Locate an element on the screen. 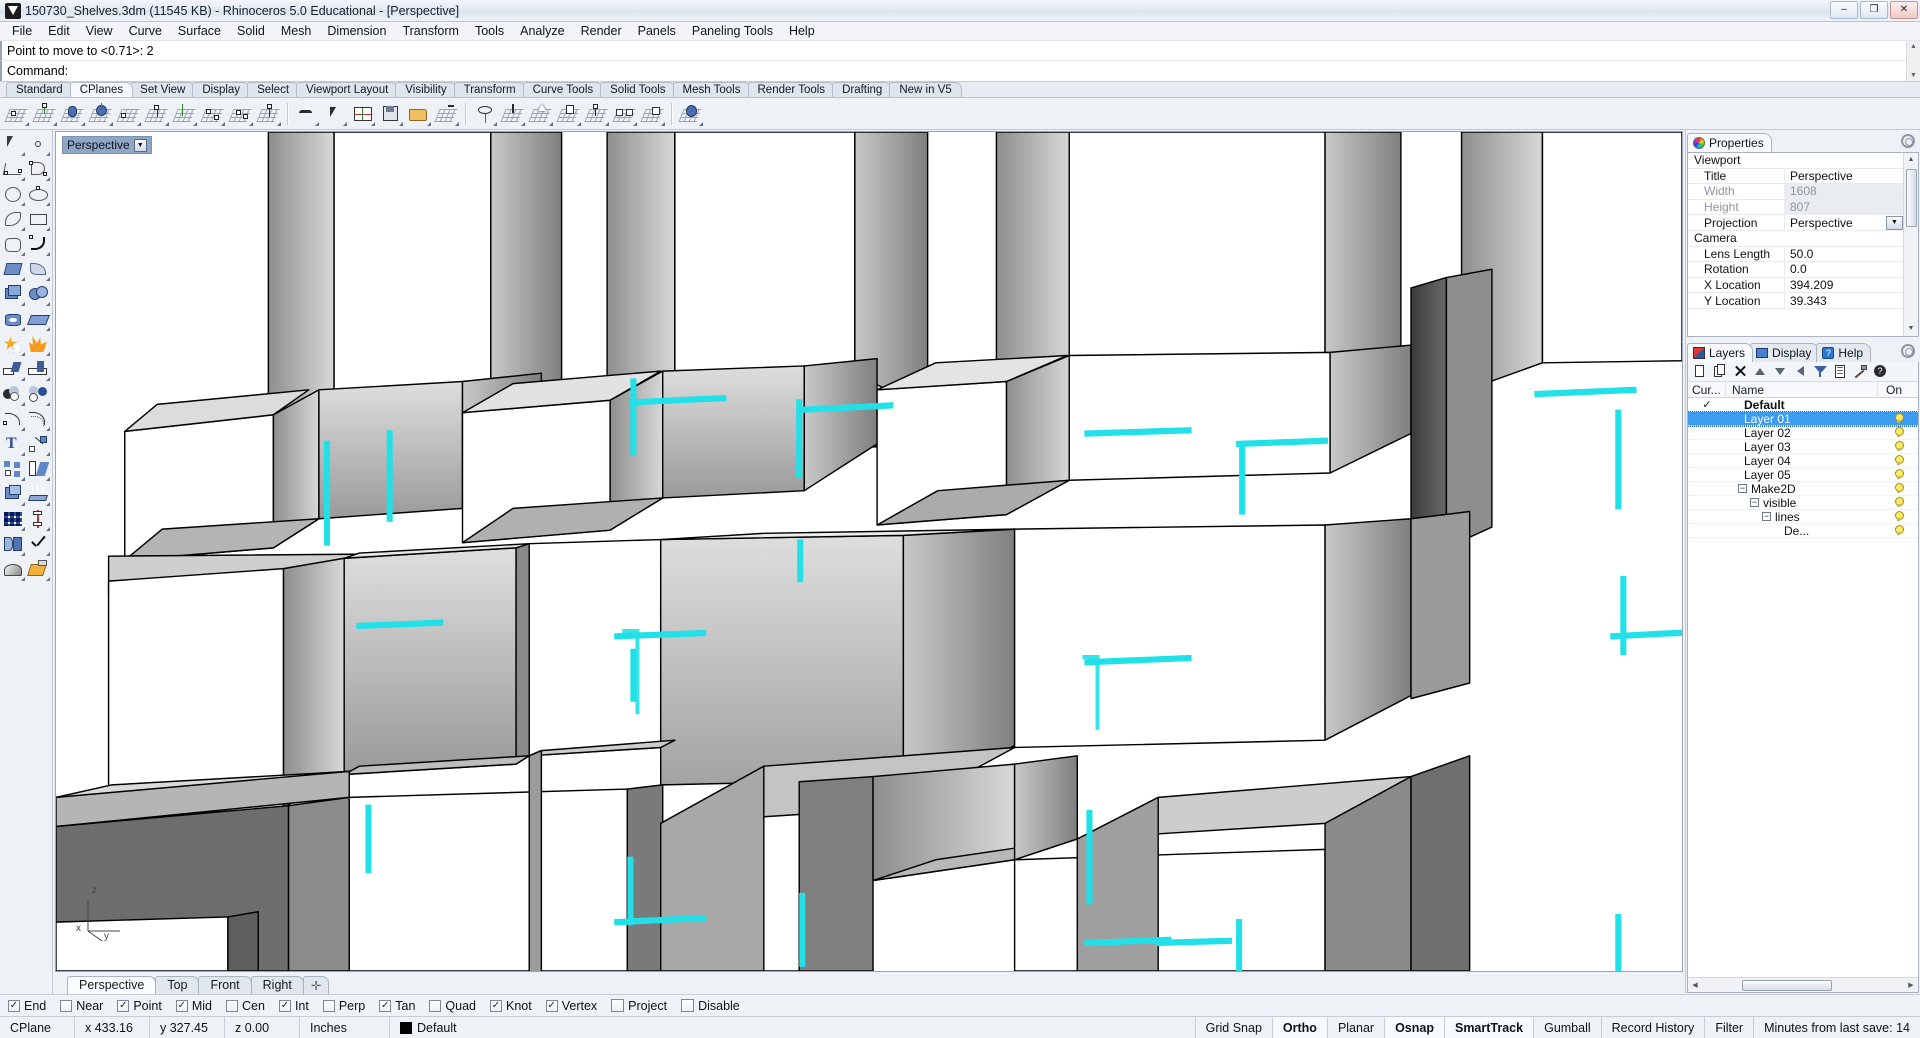 This screenshot has width=1920, height=1038. cplane-surface-icon is located at coordinates (101, 114).